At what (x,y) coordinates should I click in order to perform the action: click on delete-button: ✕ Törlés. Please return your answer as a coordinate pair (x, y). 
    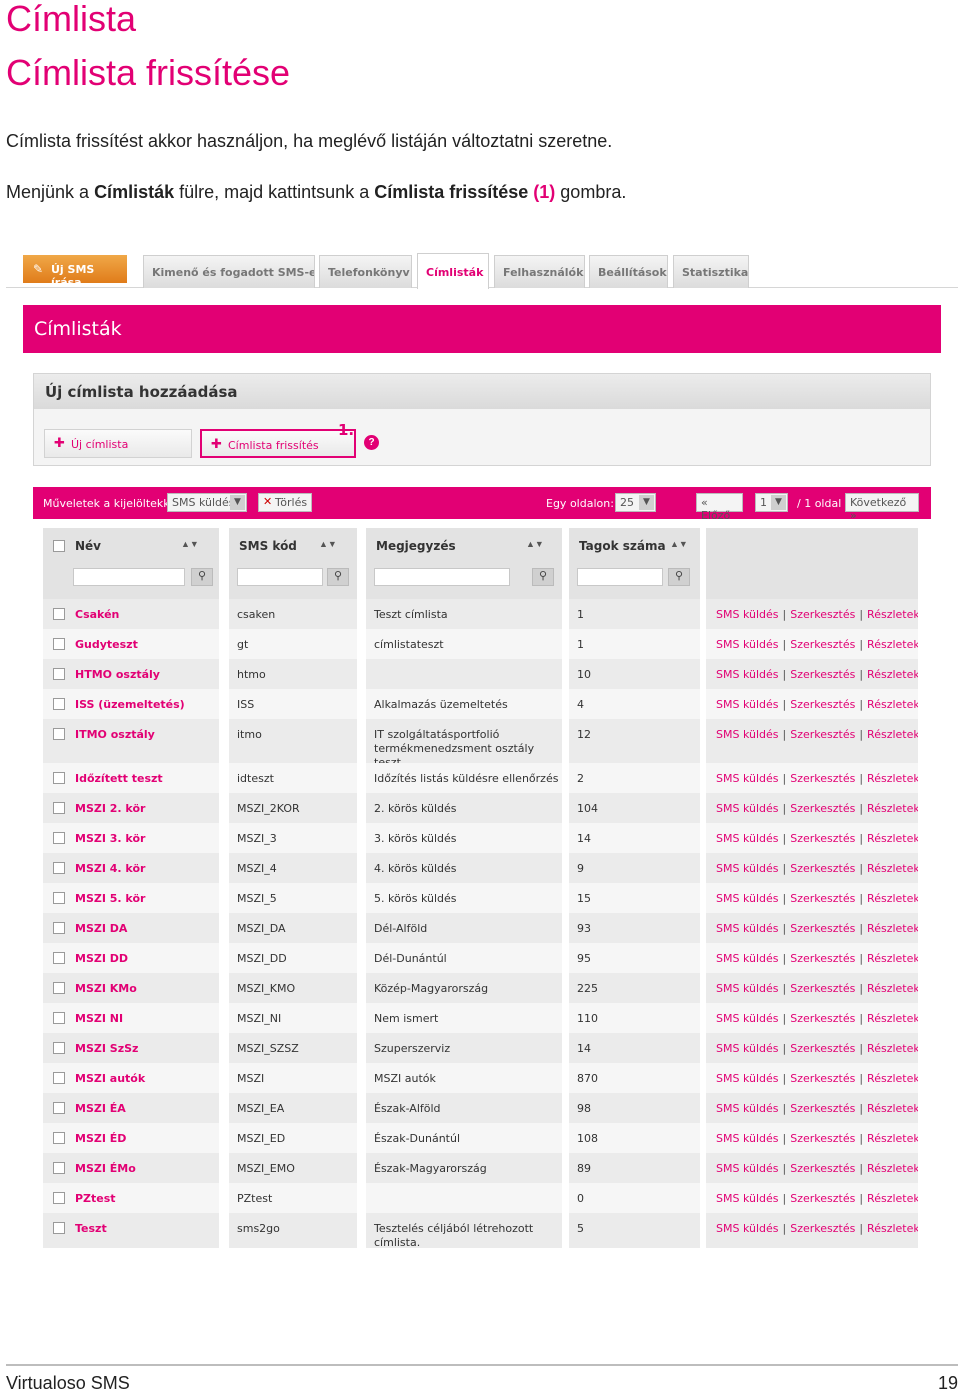
    Looking at the image, I should click on (285, 502).